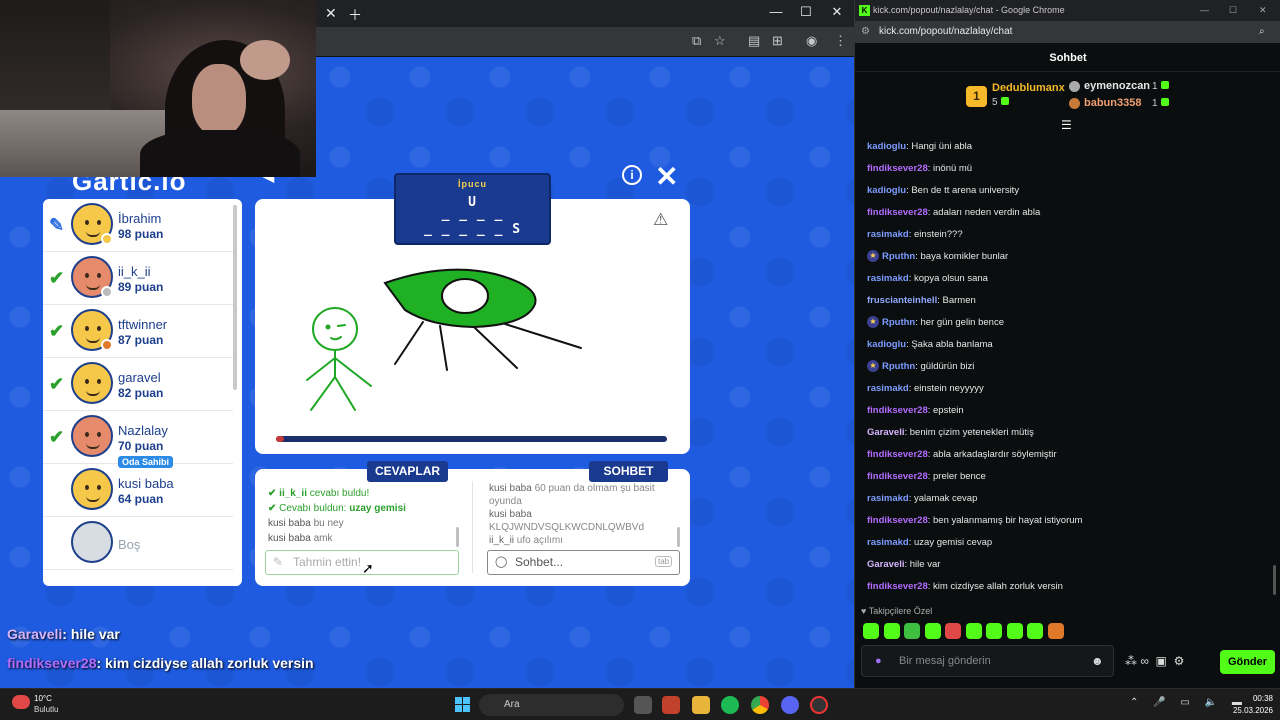 The height and width of the screenshot is (720, 1280). What do you see at coordinates (472, 184) in the screenshot?
I see `hint-title: İpucu` at bounding box center [472, 184].